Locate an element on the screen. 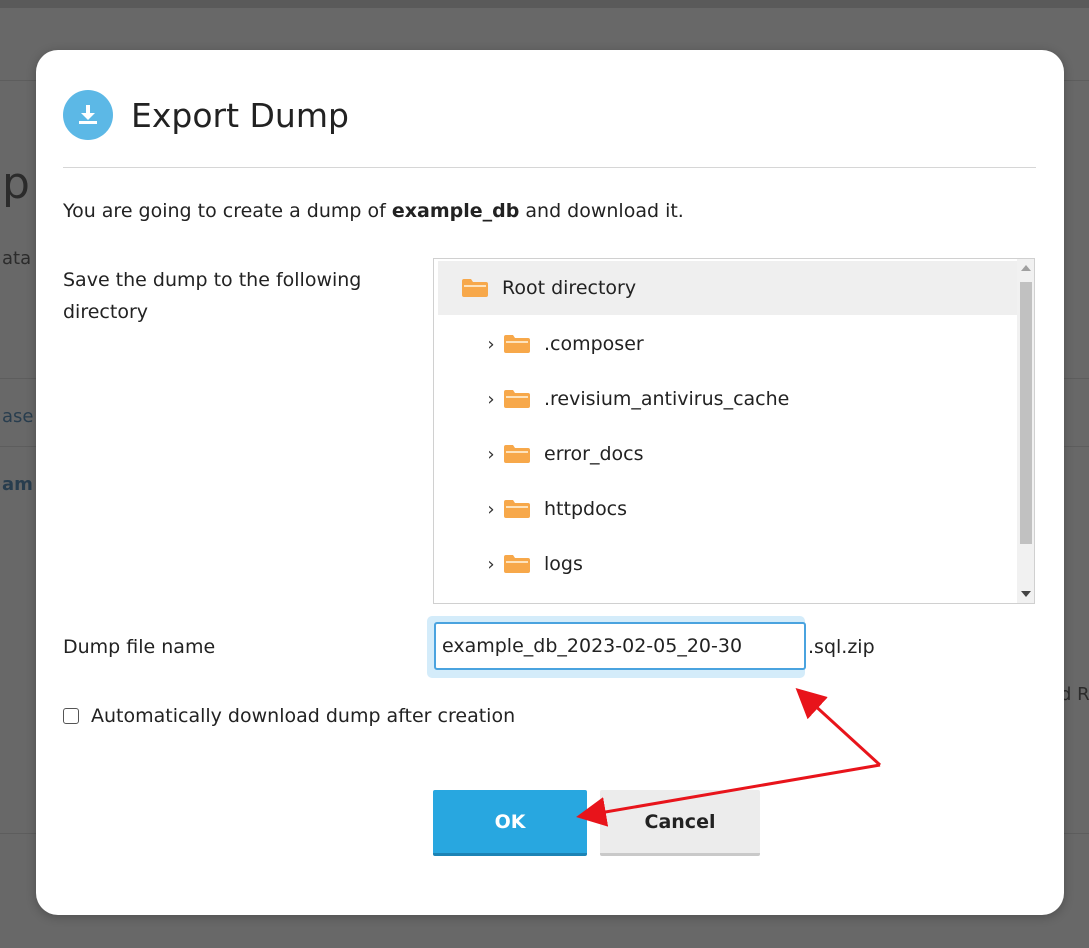  tree-item: › httpdocs is located at coordinates (736, 509).